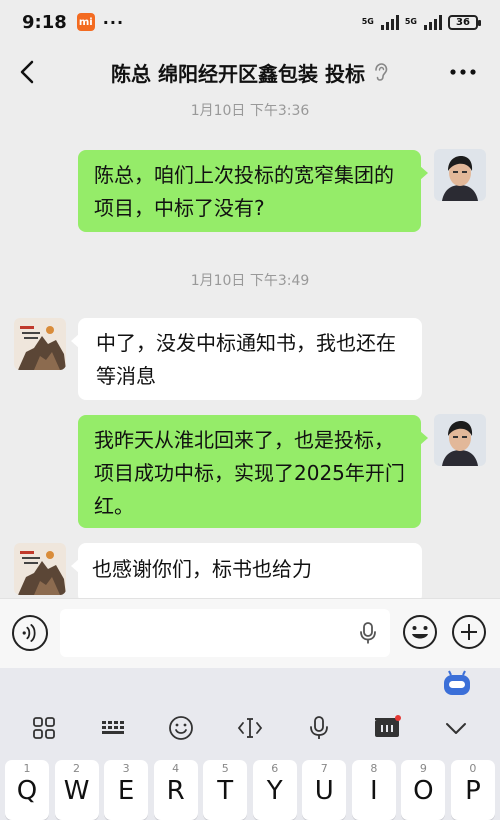 The height and width of the screenshot is (820, 500). Describe the element at coordinates (77, 768) in the screenshot. I see `key-number: 2` at that location.